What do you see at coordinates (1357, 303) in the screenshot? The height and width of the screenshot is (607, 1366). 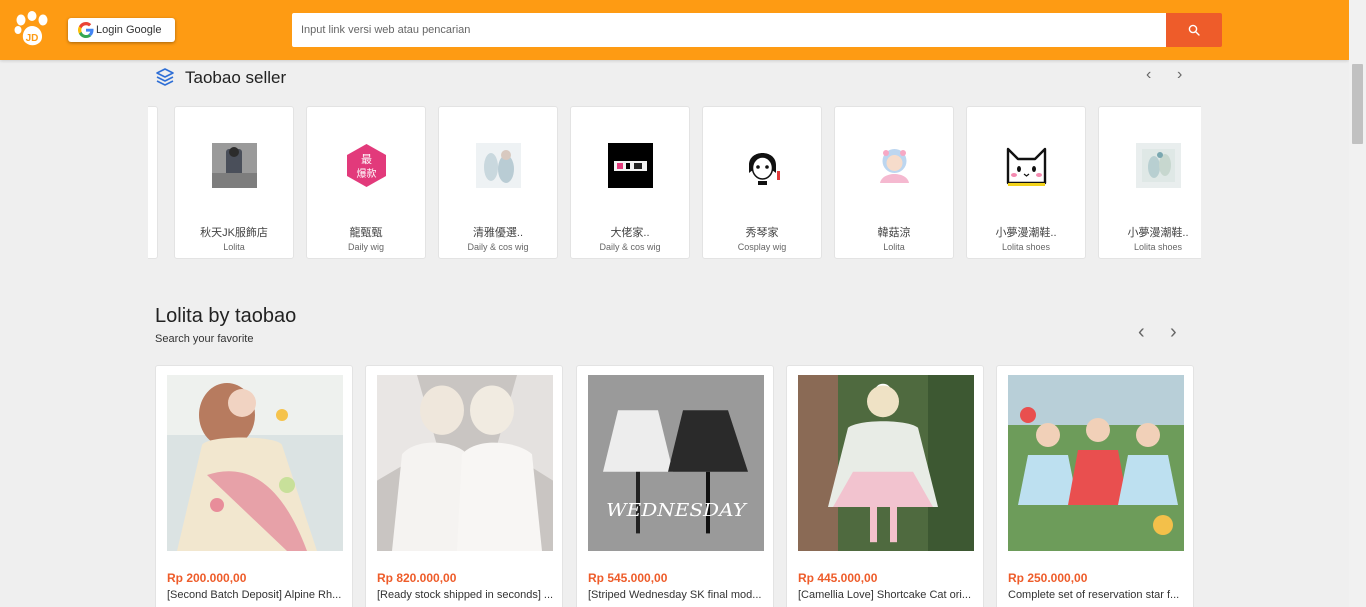 I see `page-scrollbar` at bounding box center [1357, 303].